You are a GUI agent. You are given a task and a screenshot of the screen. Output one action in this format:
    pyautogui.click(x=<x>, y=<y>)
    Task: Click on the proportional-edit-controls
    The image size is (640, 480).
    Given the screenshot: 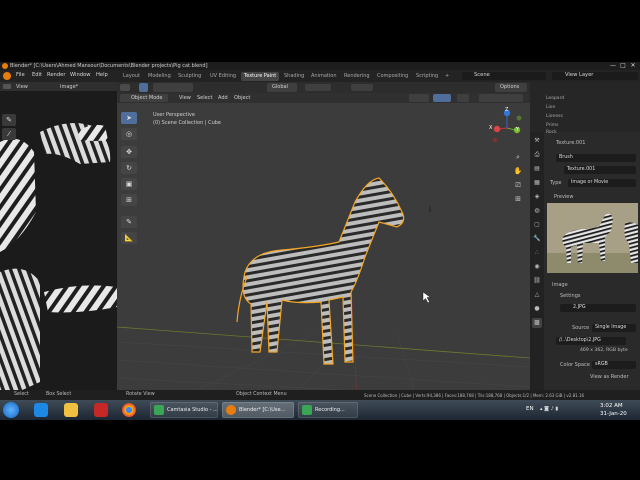 What is the action you would take?
    pyautogui.click(x=362, y=87)
    